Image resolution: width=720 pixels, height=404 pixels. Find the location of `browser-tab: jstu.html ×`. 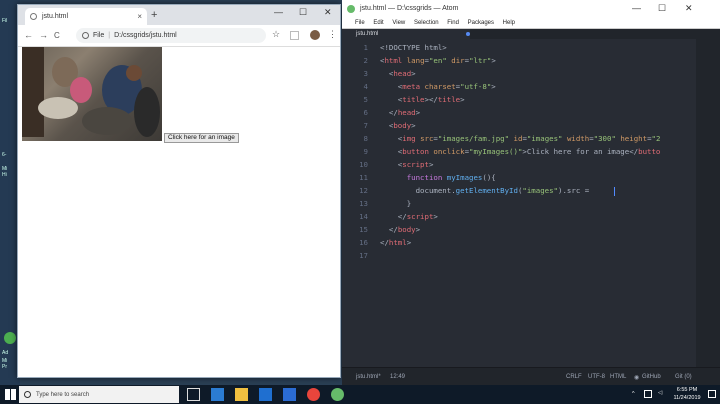

browser-tab: jstu.html × is located at coordinates (86, 16).